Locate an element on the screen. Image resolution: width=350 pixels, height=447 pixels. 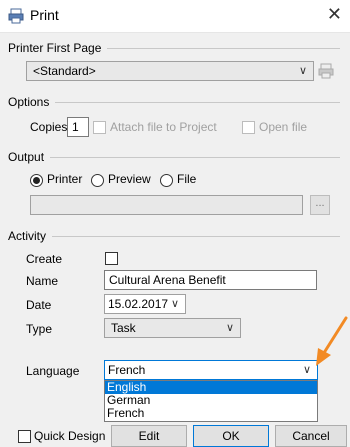
date-value: 15.02.2017 is located at coordinates (138, 304).